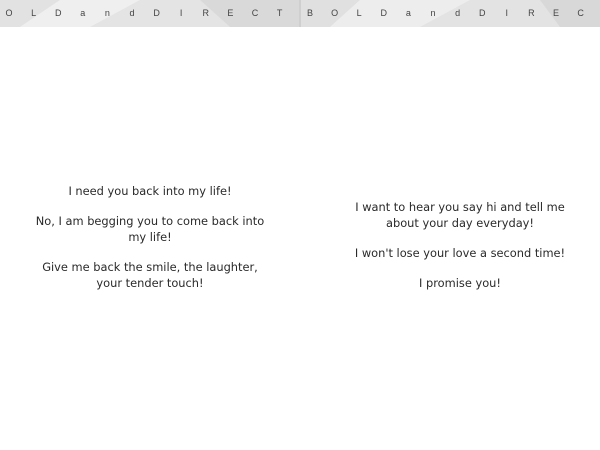 The image size is (600, 450). I want to click on poem-line: Give me back the smile, the laughter,, so click(150, 267).